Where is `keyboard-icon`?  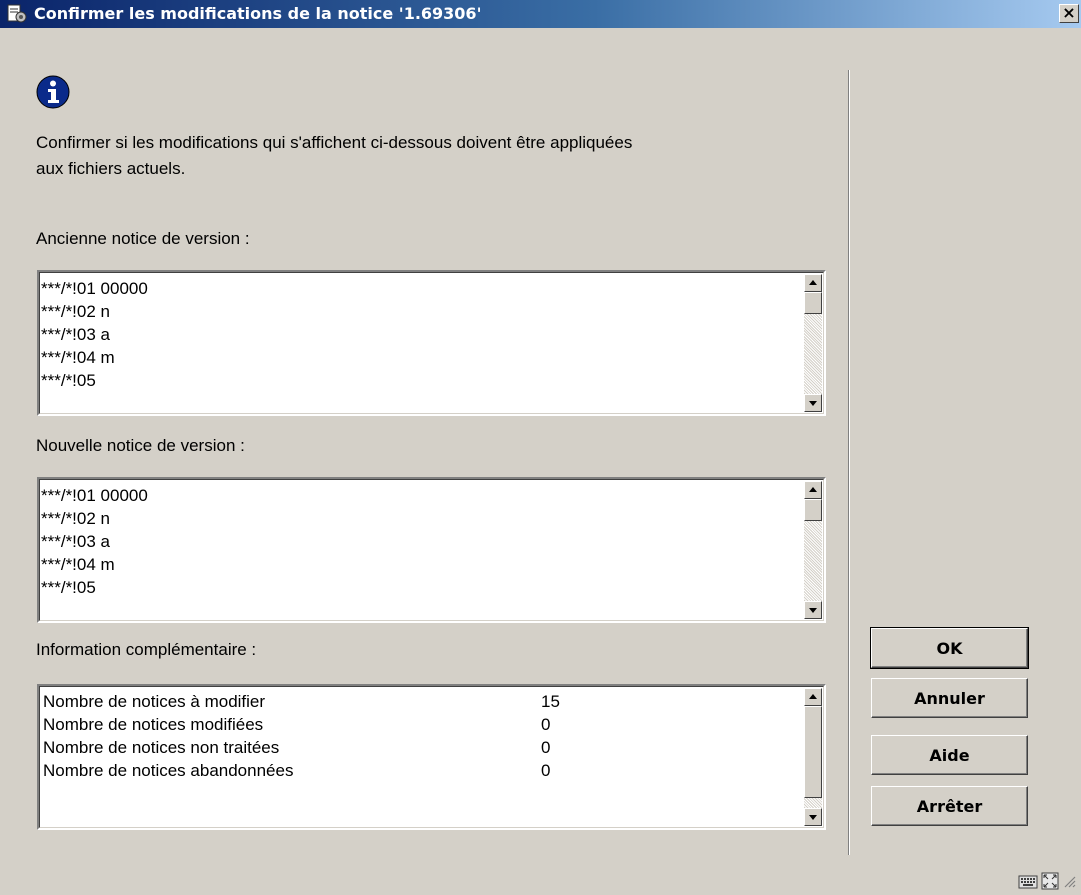 keyboard-icon is located at coordinates (1028, 881).